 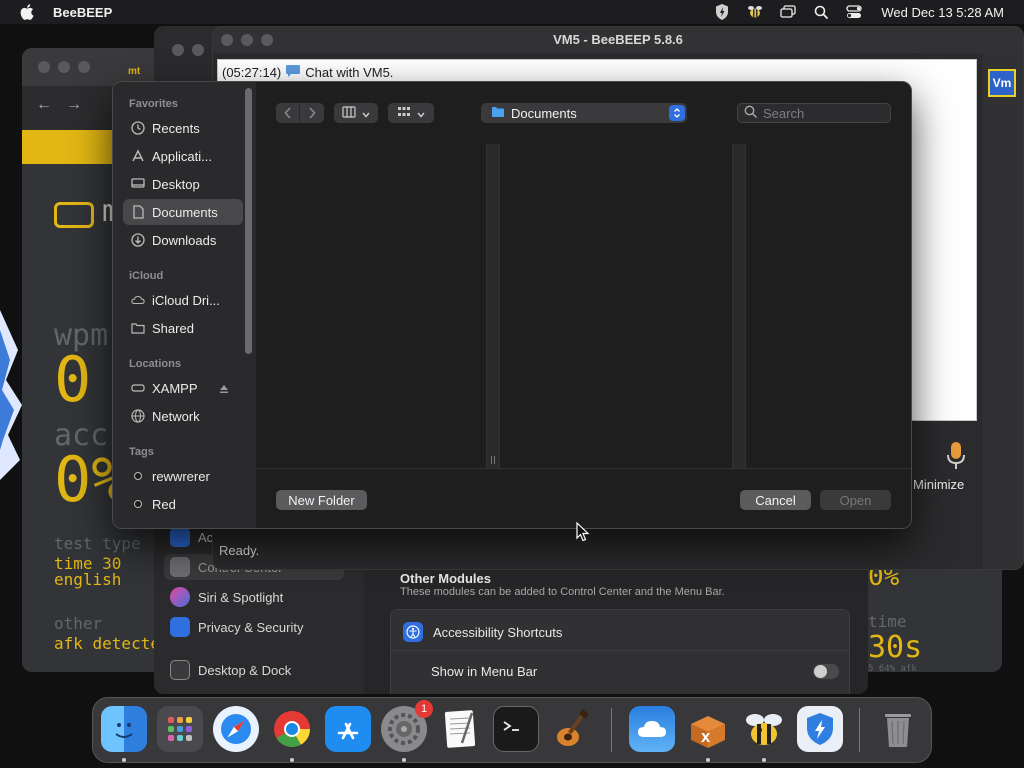 I want to click on app-menu-name: BeeBEEP, so click(x=82, y=12).